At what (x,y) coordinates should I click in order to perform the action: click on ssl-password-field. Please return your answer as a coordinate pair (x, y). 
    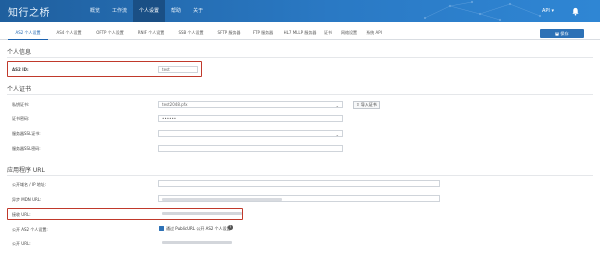
    Looking at the image, I should click on (250, 148).